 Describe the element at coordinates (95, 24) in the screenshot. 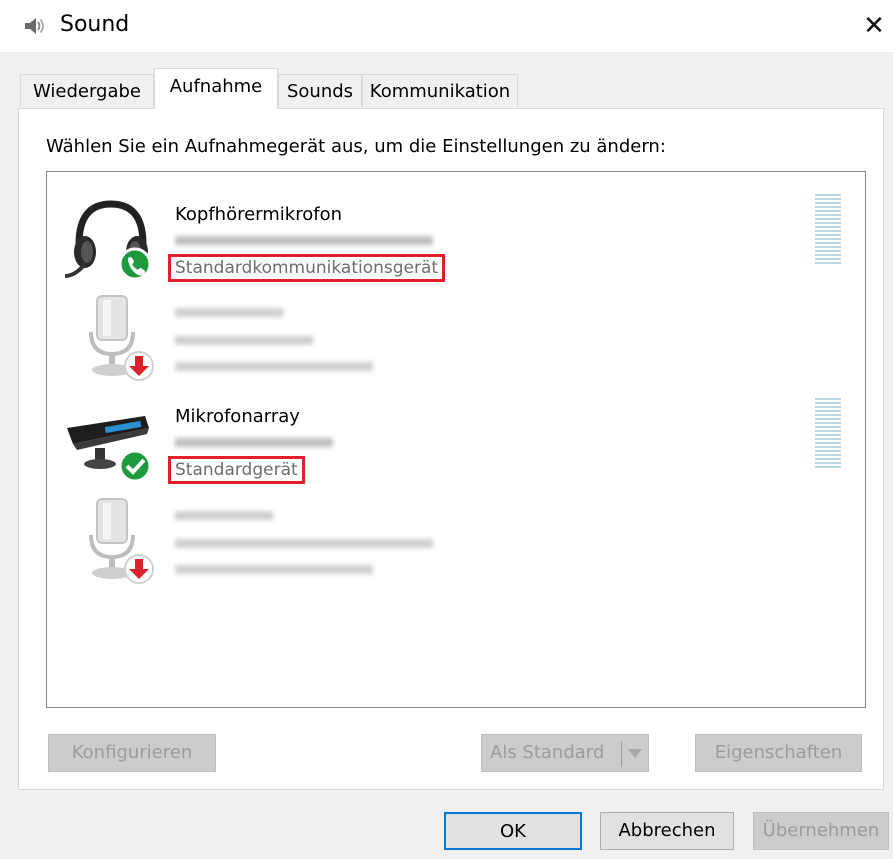

I see `window-title: Sound` at that location.